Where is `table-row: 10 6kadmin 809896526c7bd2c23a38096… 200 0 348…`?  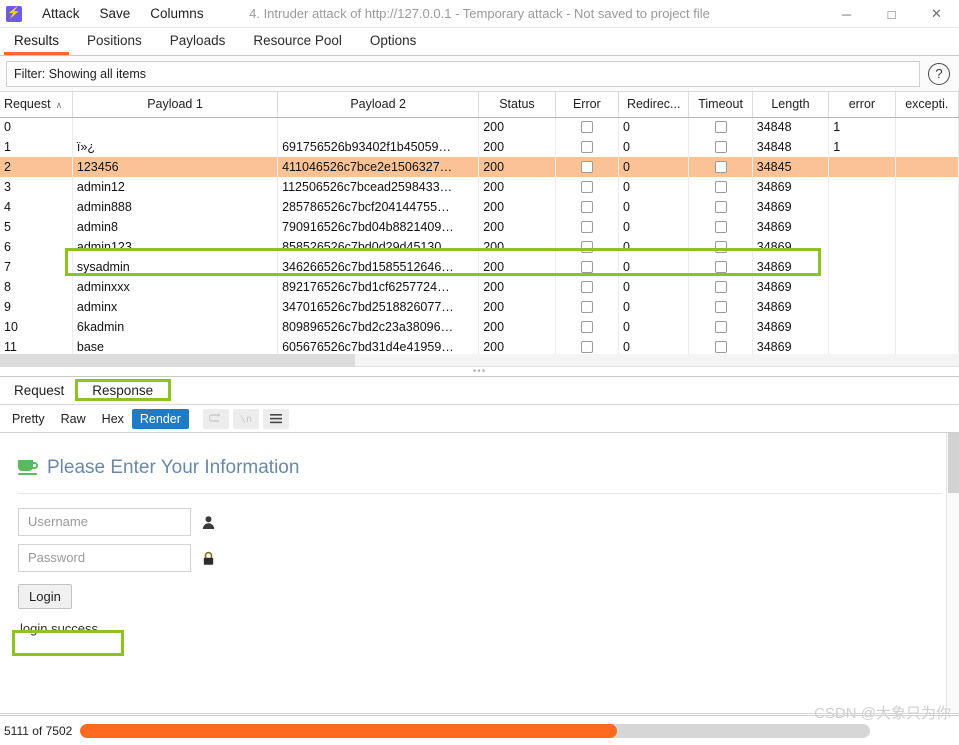 table-row: 10 6kadmin 809896526c7bd2c23a38096… 200 0 348… is located at coordinates (479, 327).